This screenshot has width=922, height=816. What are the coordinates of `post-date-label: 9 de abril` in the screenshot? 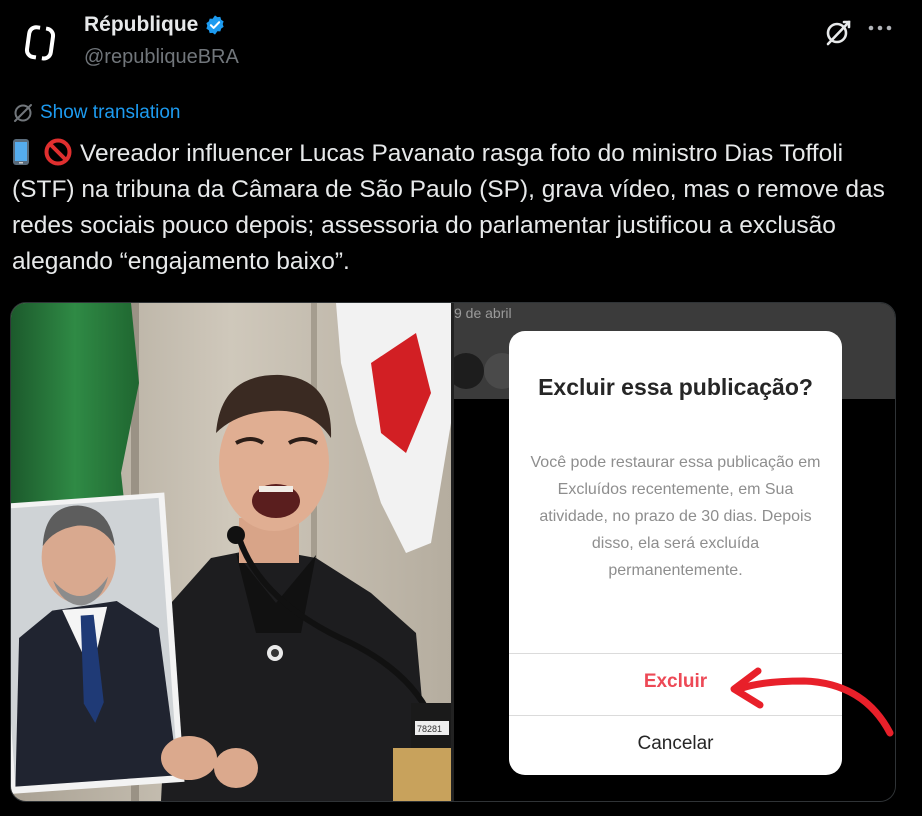 It's located at (483, 313).